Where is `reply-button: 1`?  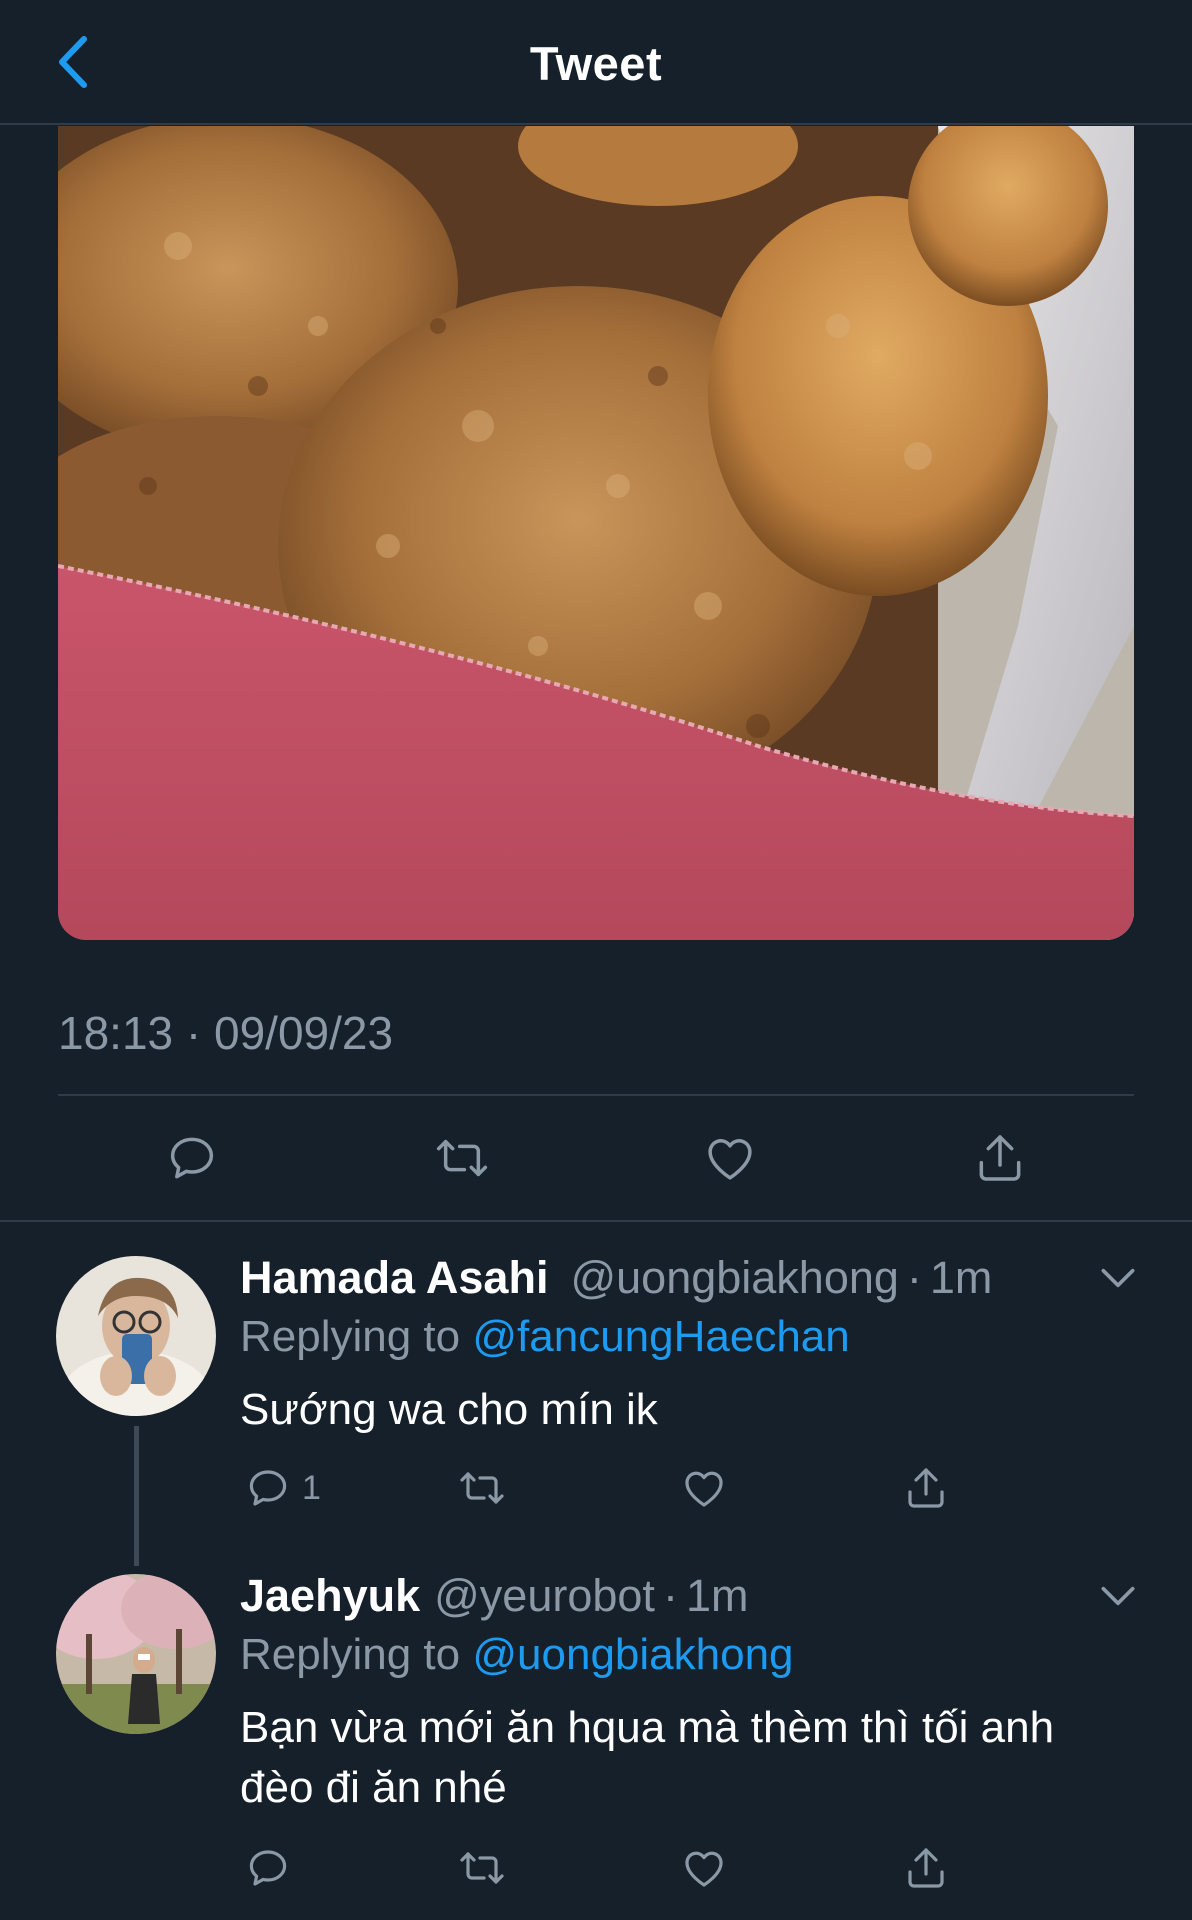
reply-button: 1 is located at coordinates (282, 1488).